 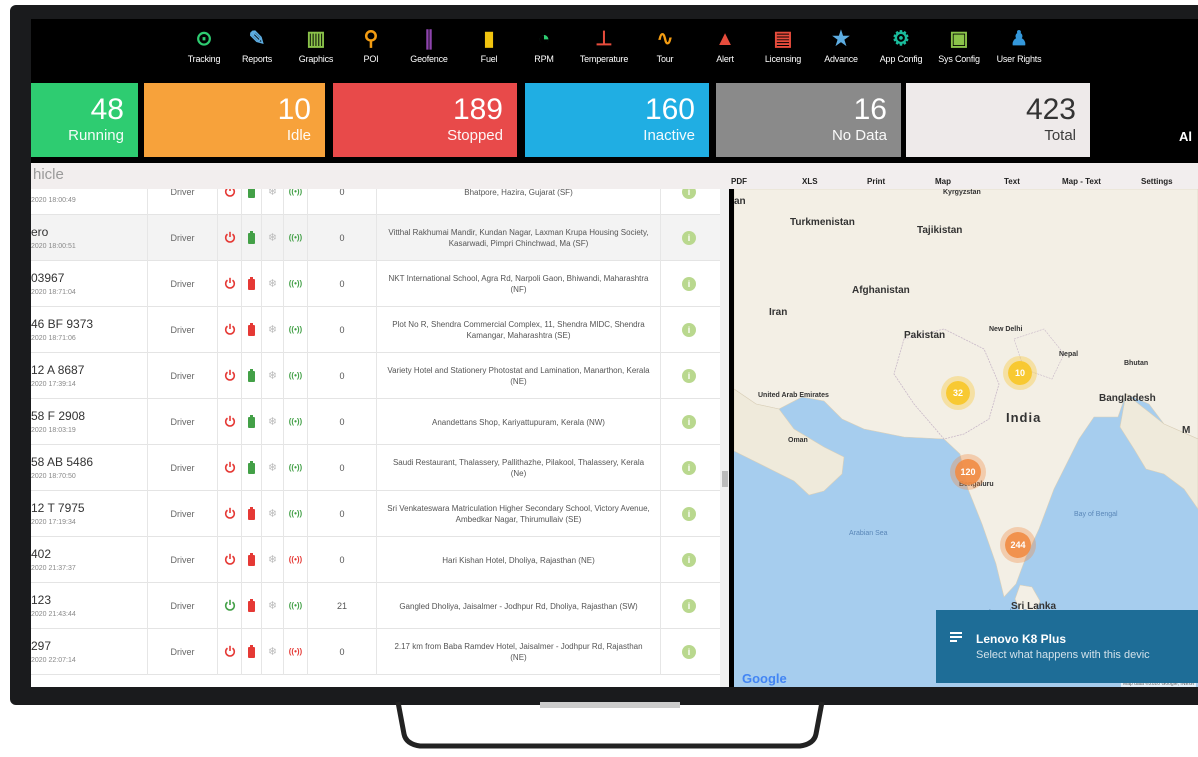 What do you see at coordinates (810, 181) in the screenshot?
I see `toolbar-xls-button: XLS` at bounding box center [810, 181].